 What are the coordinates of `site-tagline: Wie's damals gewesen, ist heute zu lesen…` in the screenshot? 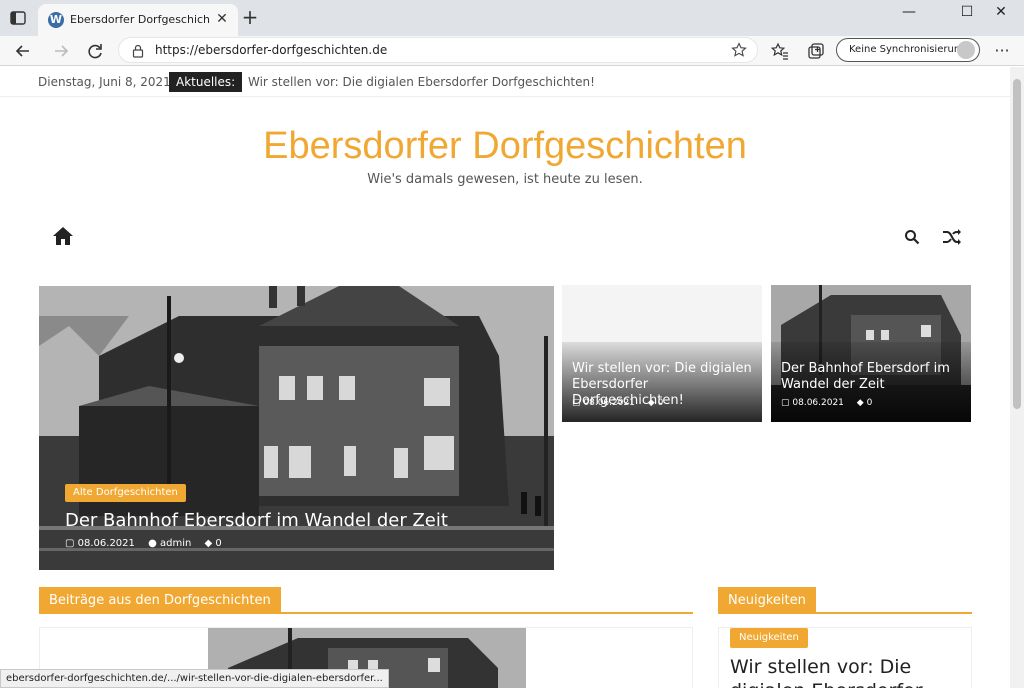 It's located at (505, 179).